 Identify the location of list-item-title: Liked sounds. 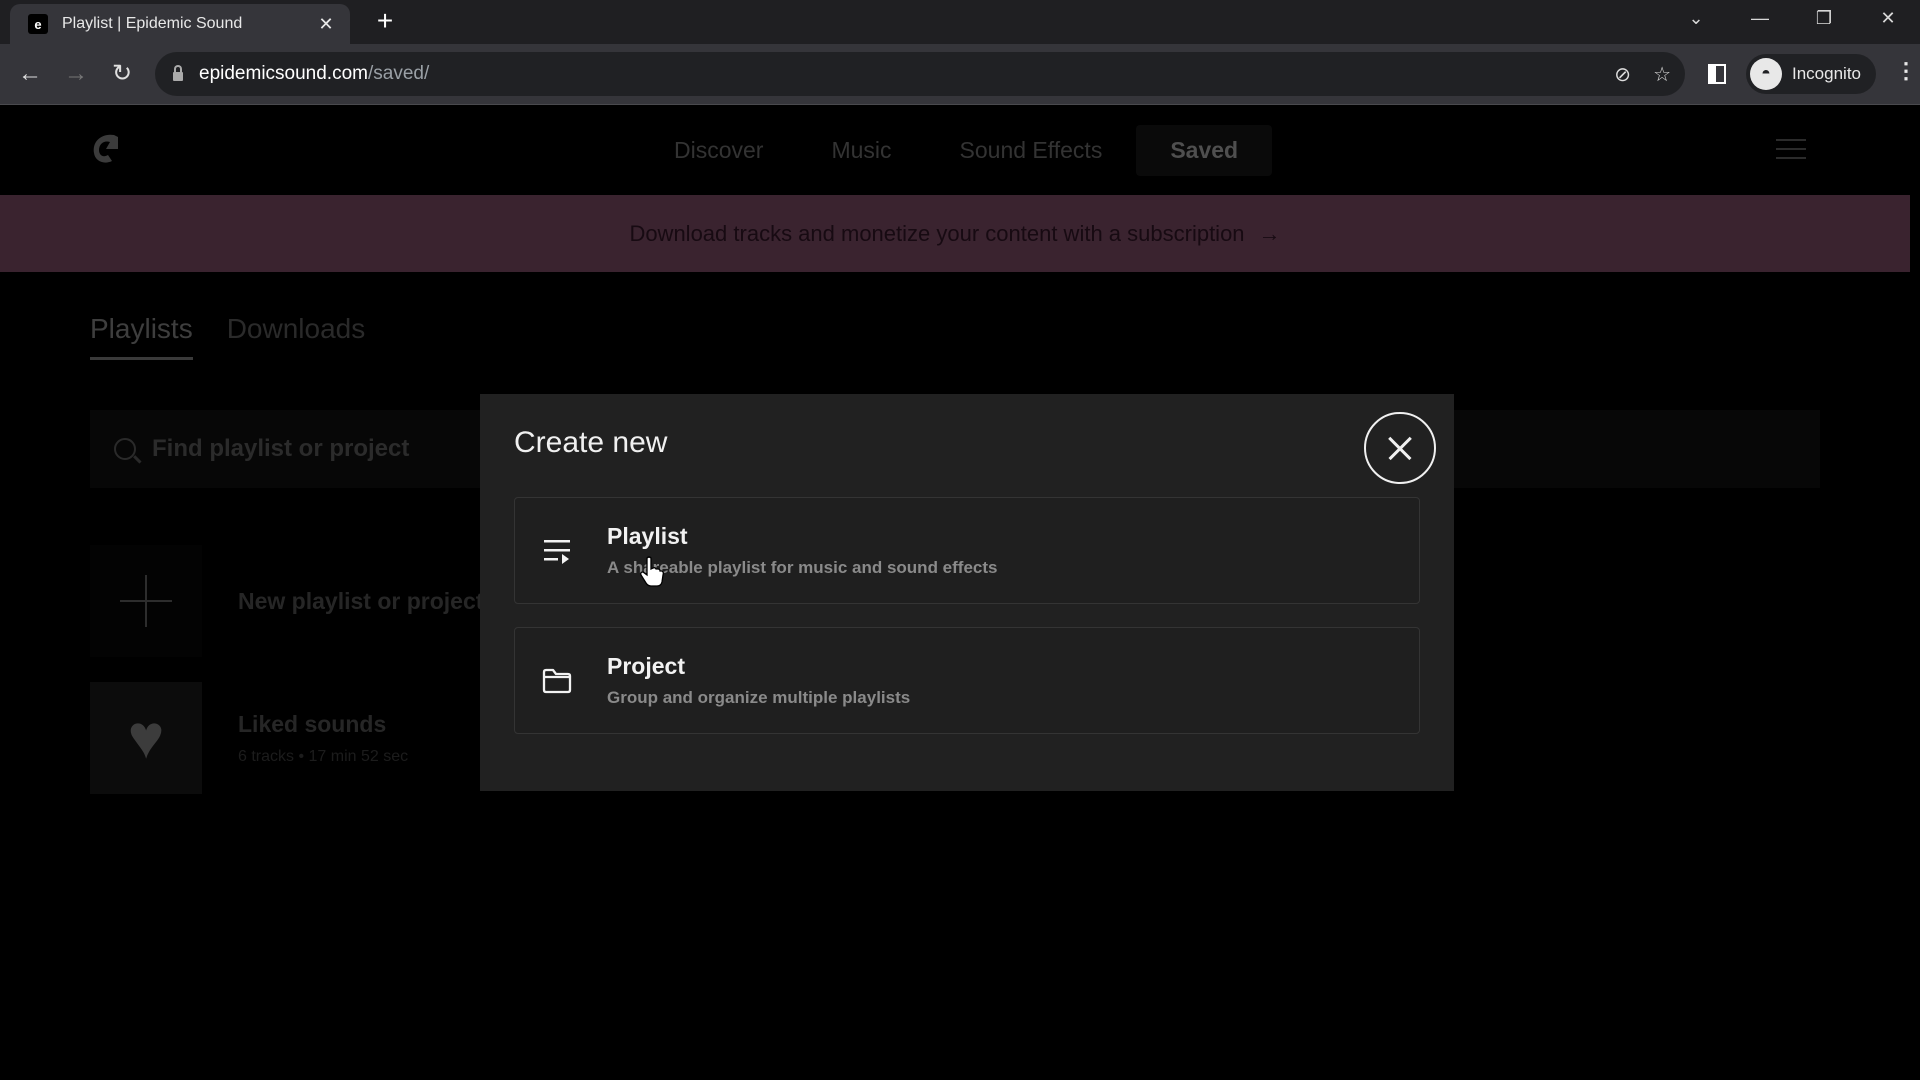
(312, 723).